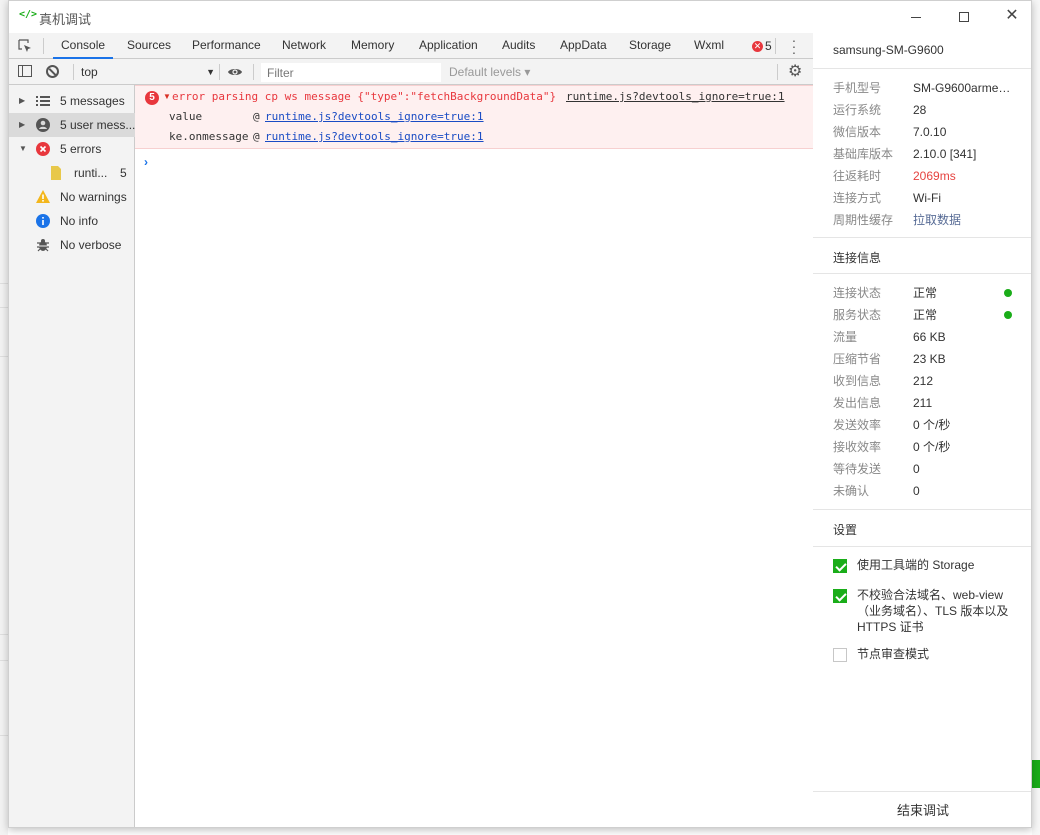  Describe the element at coordinates (145, 72) in the screenshot. I see `context-selector: top ▼` at that location.